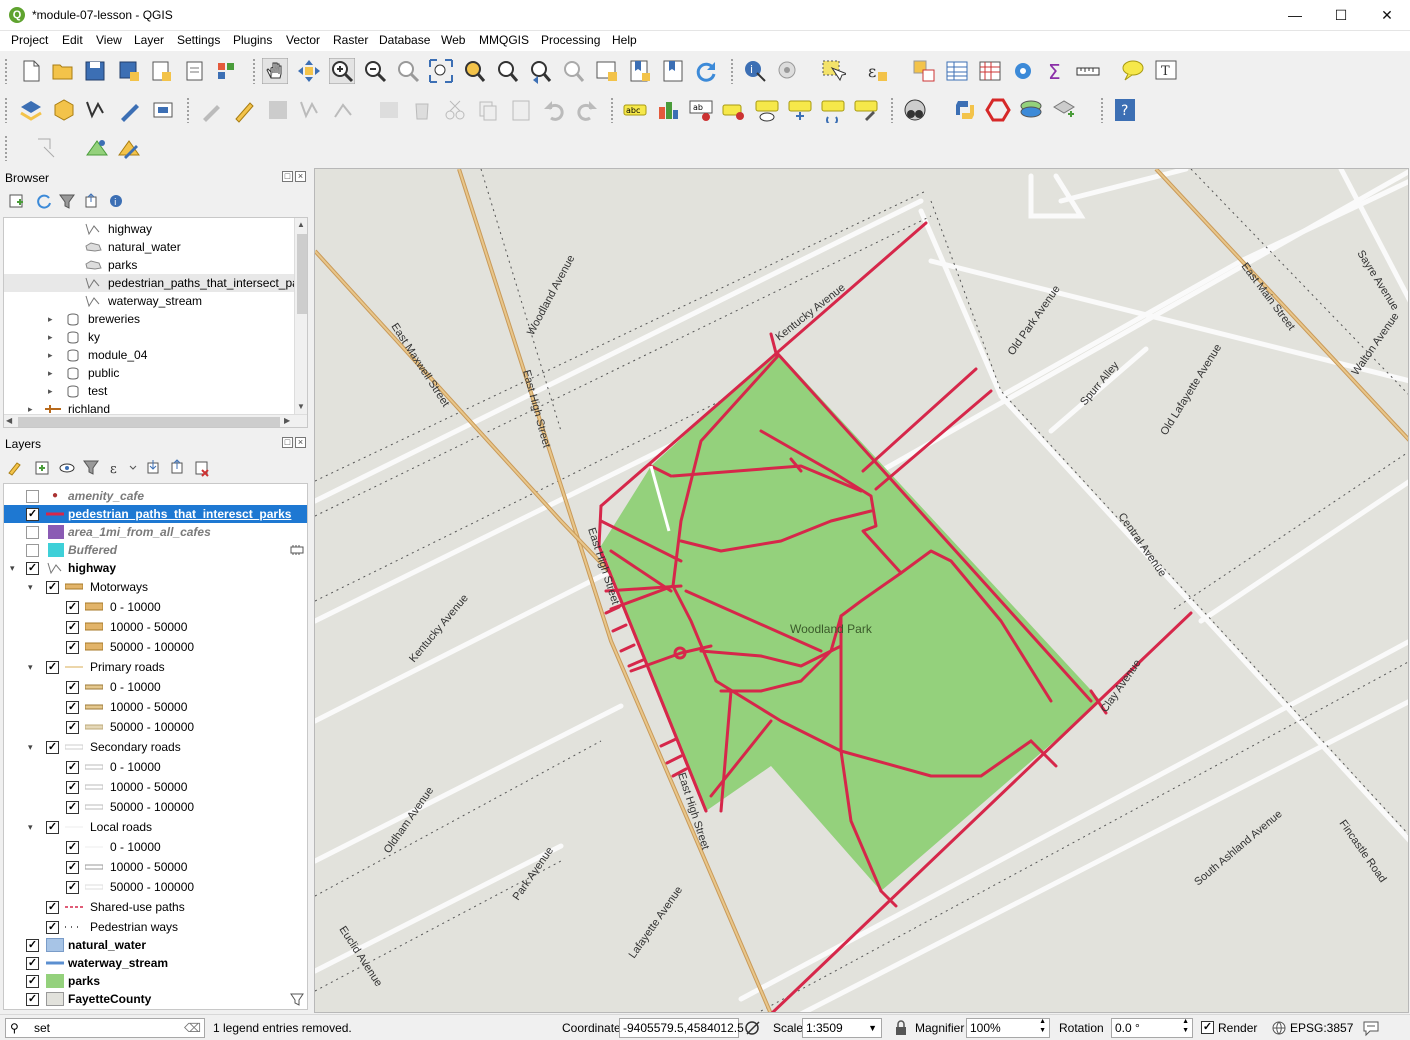 This screenshot has width=1410, height=1040. Describe the element at coordinates (155, 827) in the screenshot. I see `legend-local-roads: ▾ ✓ Local roads` at that location.